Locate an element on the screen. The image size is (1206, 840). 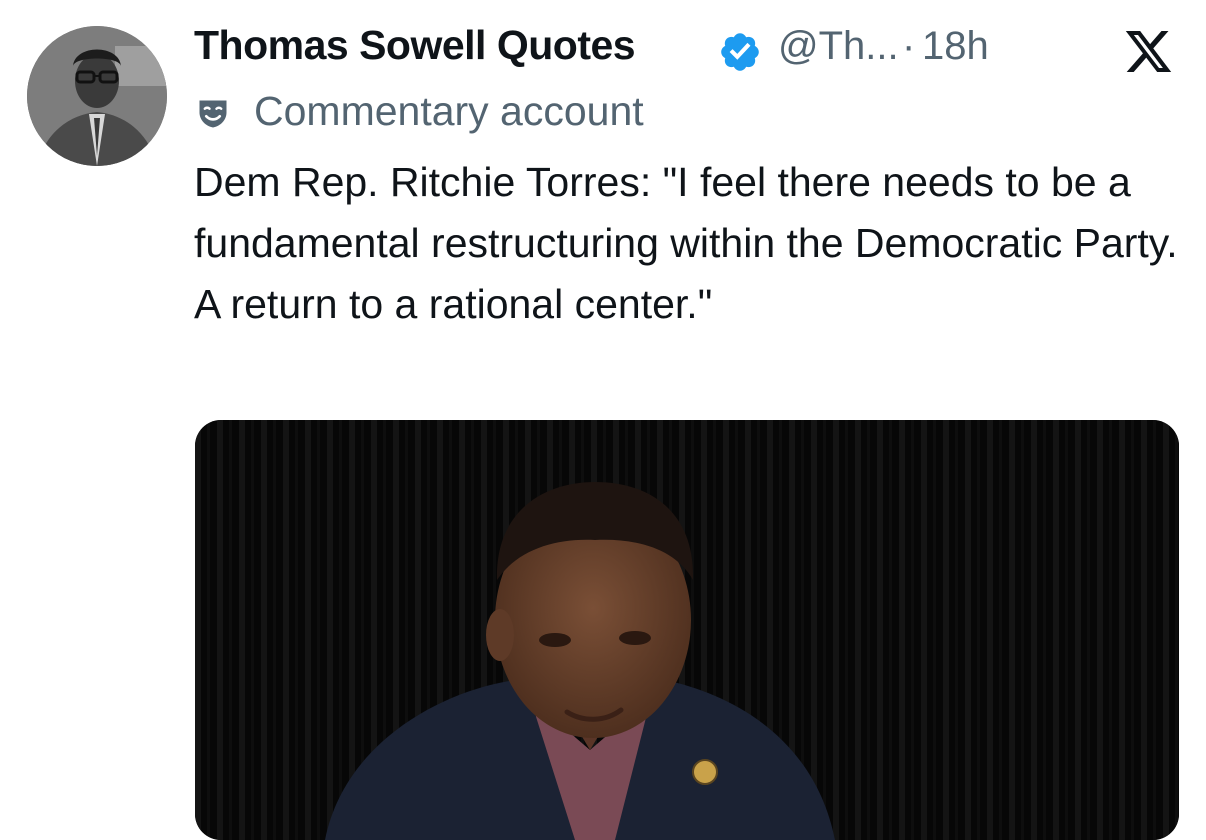
author-avatar is located at coordinates (97, 96).